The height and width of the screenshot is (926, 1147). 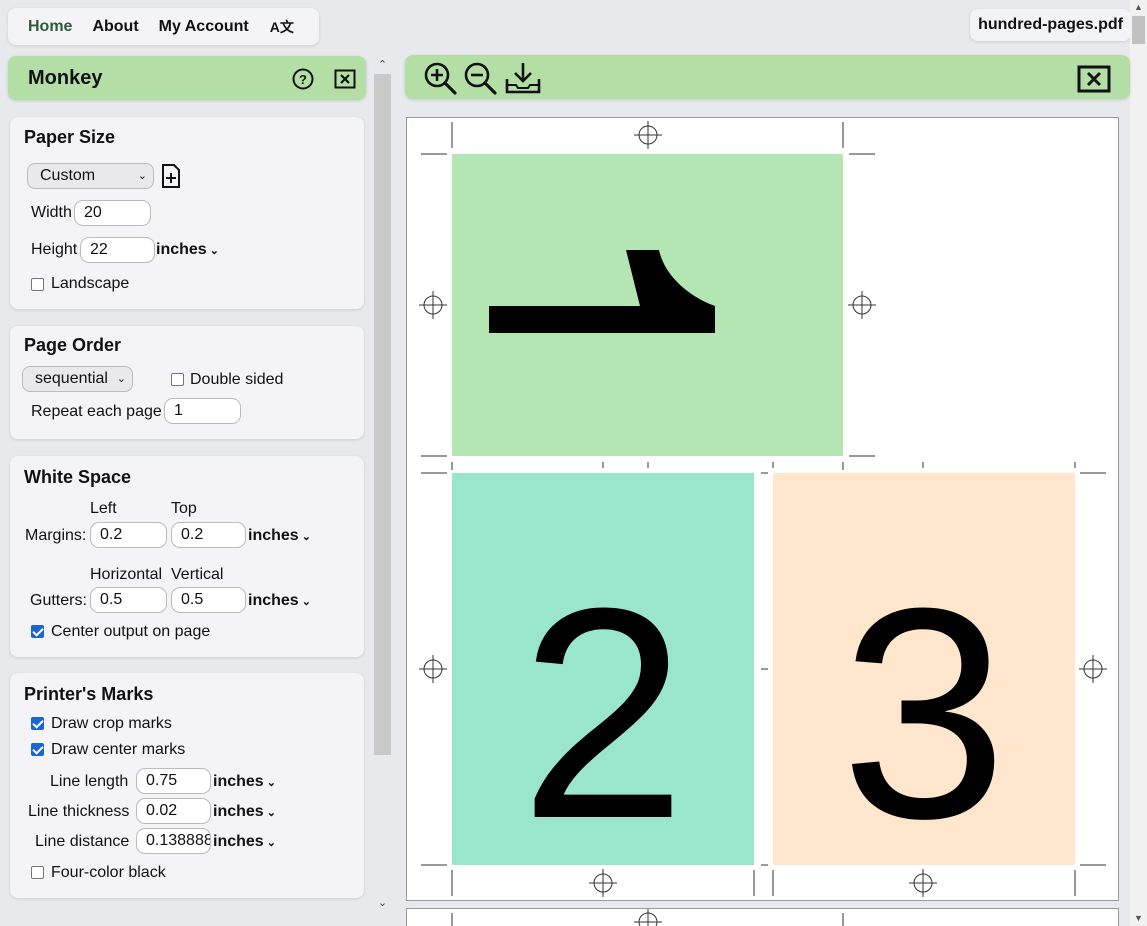 I want to click on line-distance-label: Line distance, so click(x=82, y=841).